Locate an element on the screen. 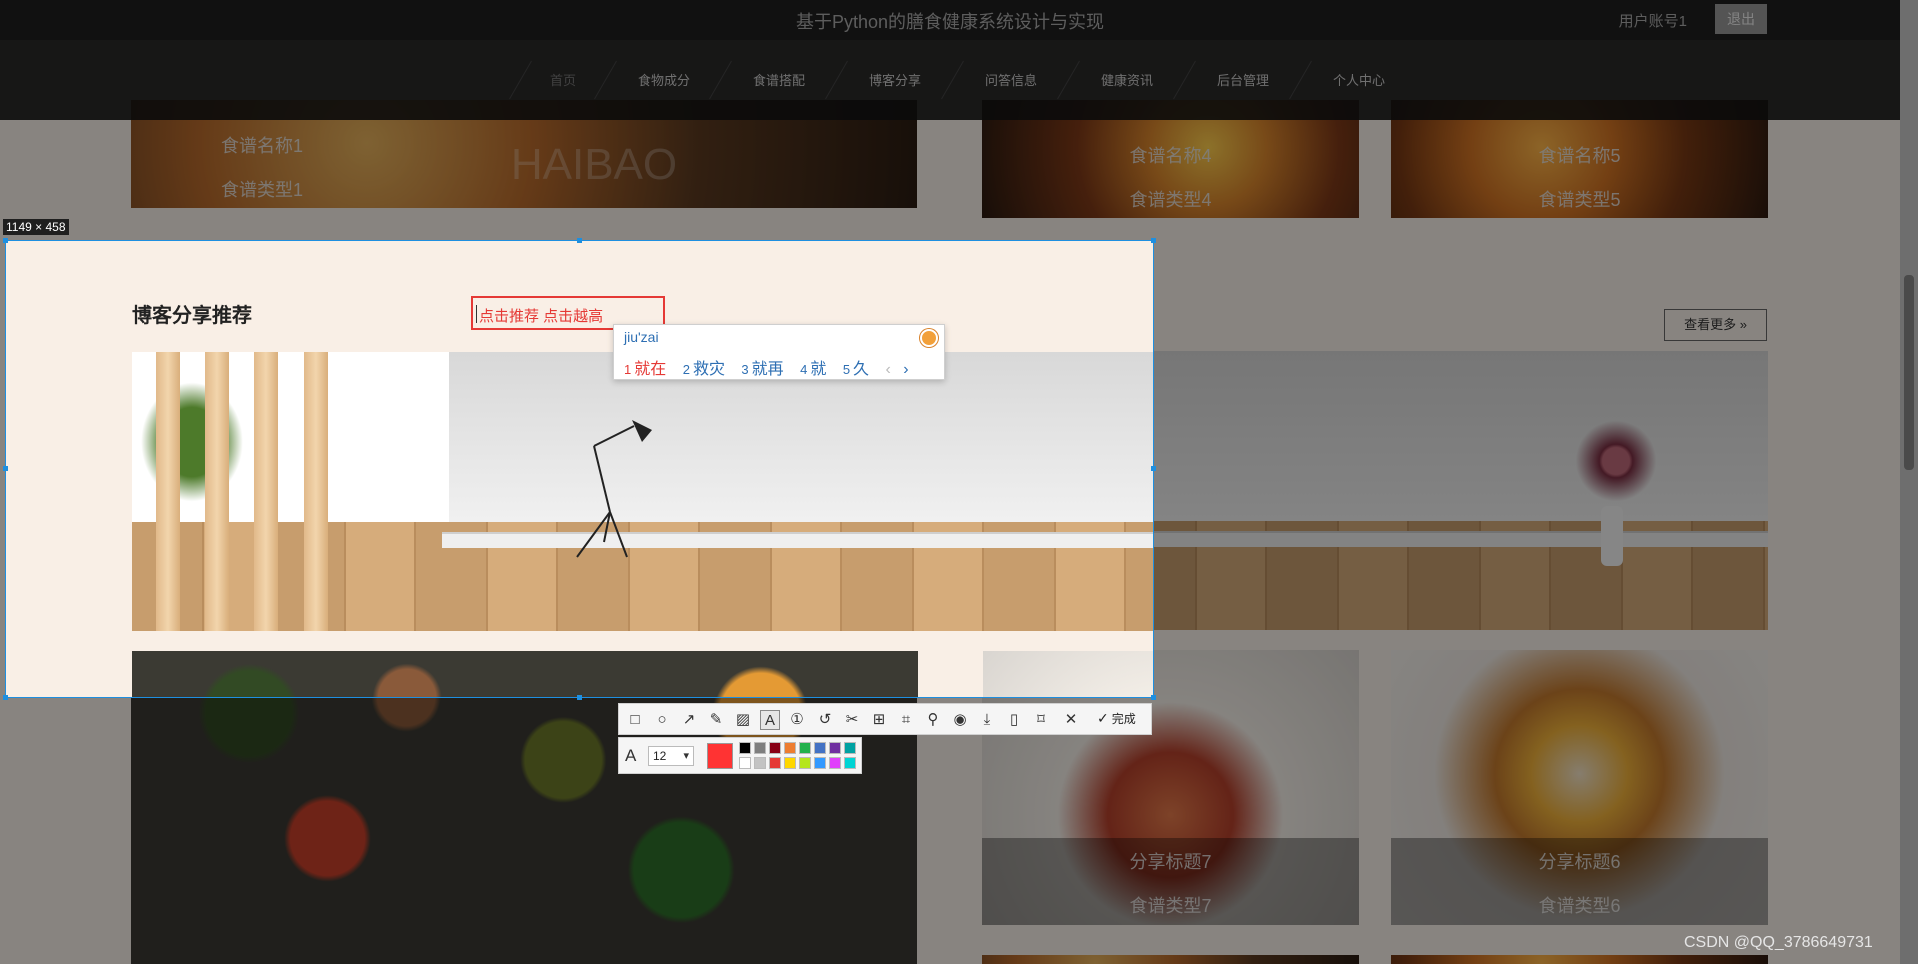 This screenshot has width=1918, height=964. ime-candidate-number: 5 is located at coordinates (846, 369).